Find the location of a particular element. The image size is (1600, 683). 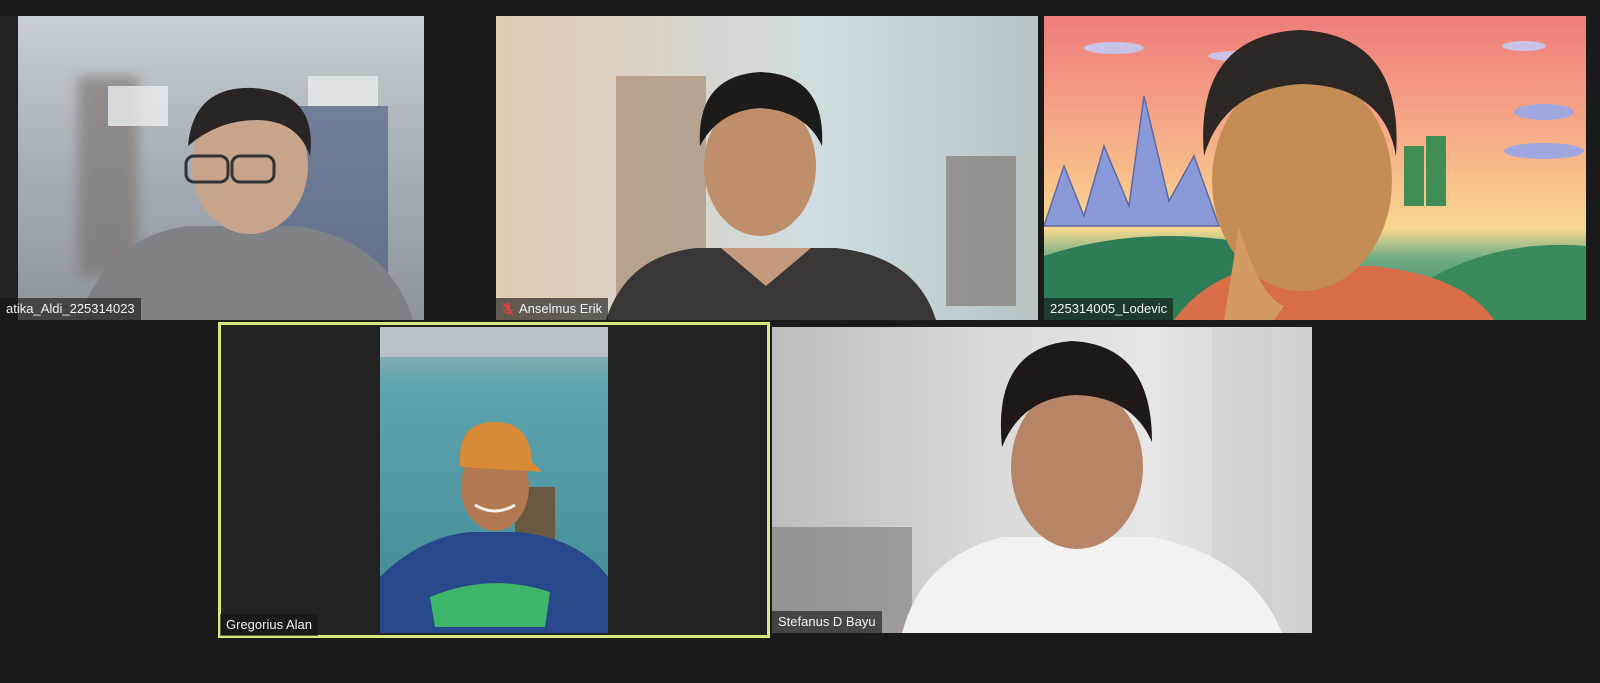

participant-name-tag-2: Anselmus Erik is located at coordinates (552, 309).